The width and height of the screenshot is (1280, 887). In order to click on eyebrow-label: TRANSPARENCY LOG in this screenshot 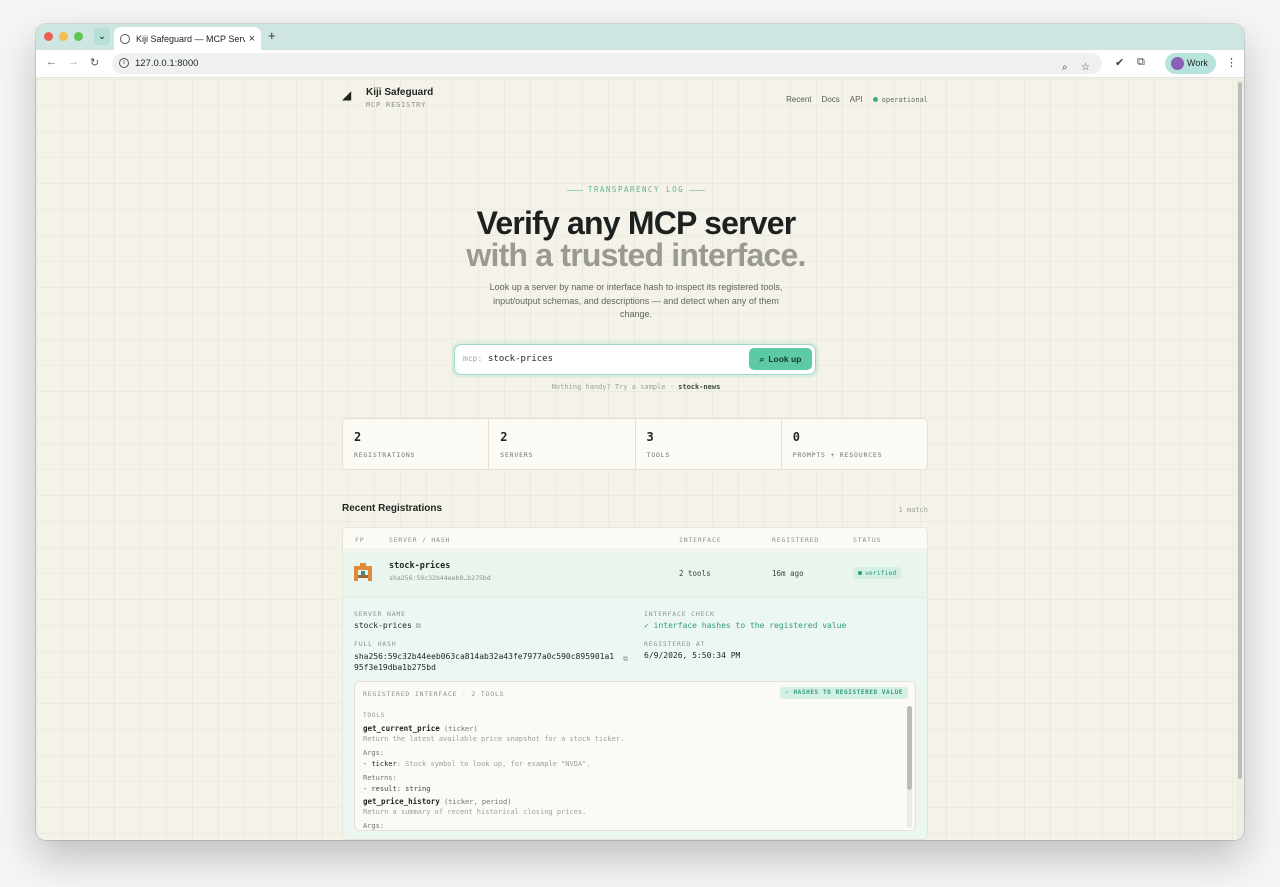, I will do `click(636, 189)`.